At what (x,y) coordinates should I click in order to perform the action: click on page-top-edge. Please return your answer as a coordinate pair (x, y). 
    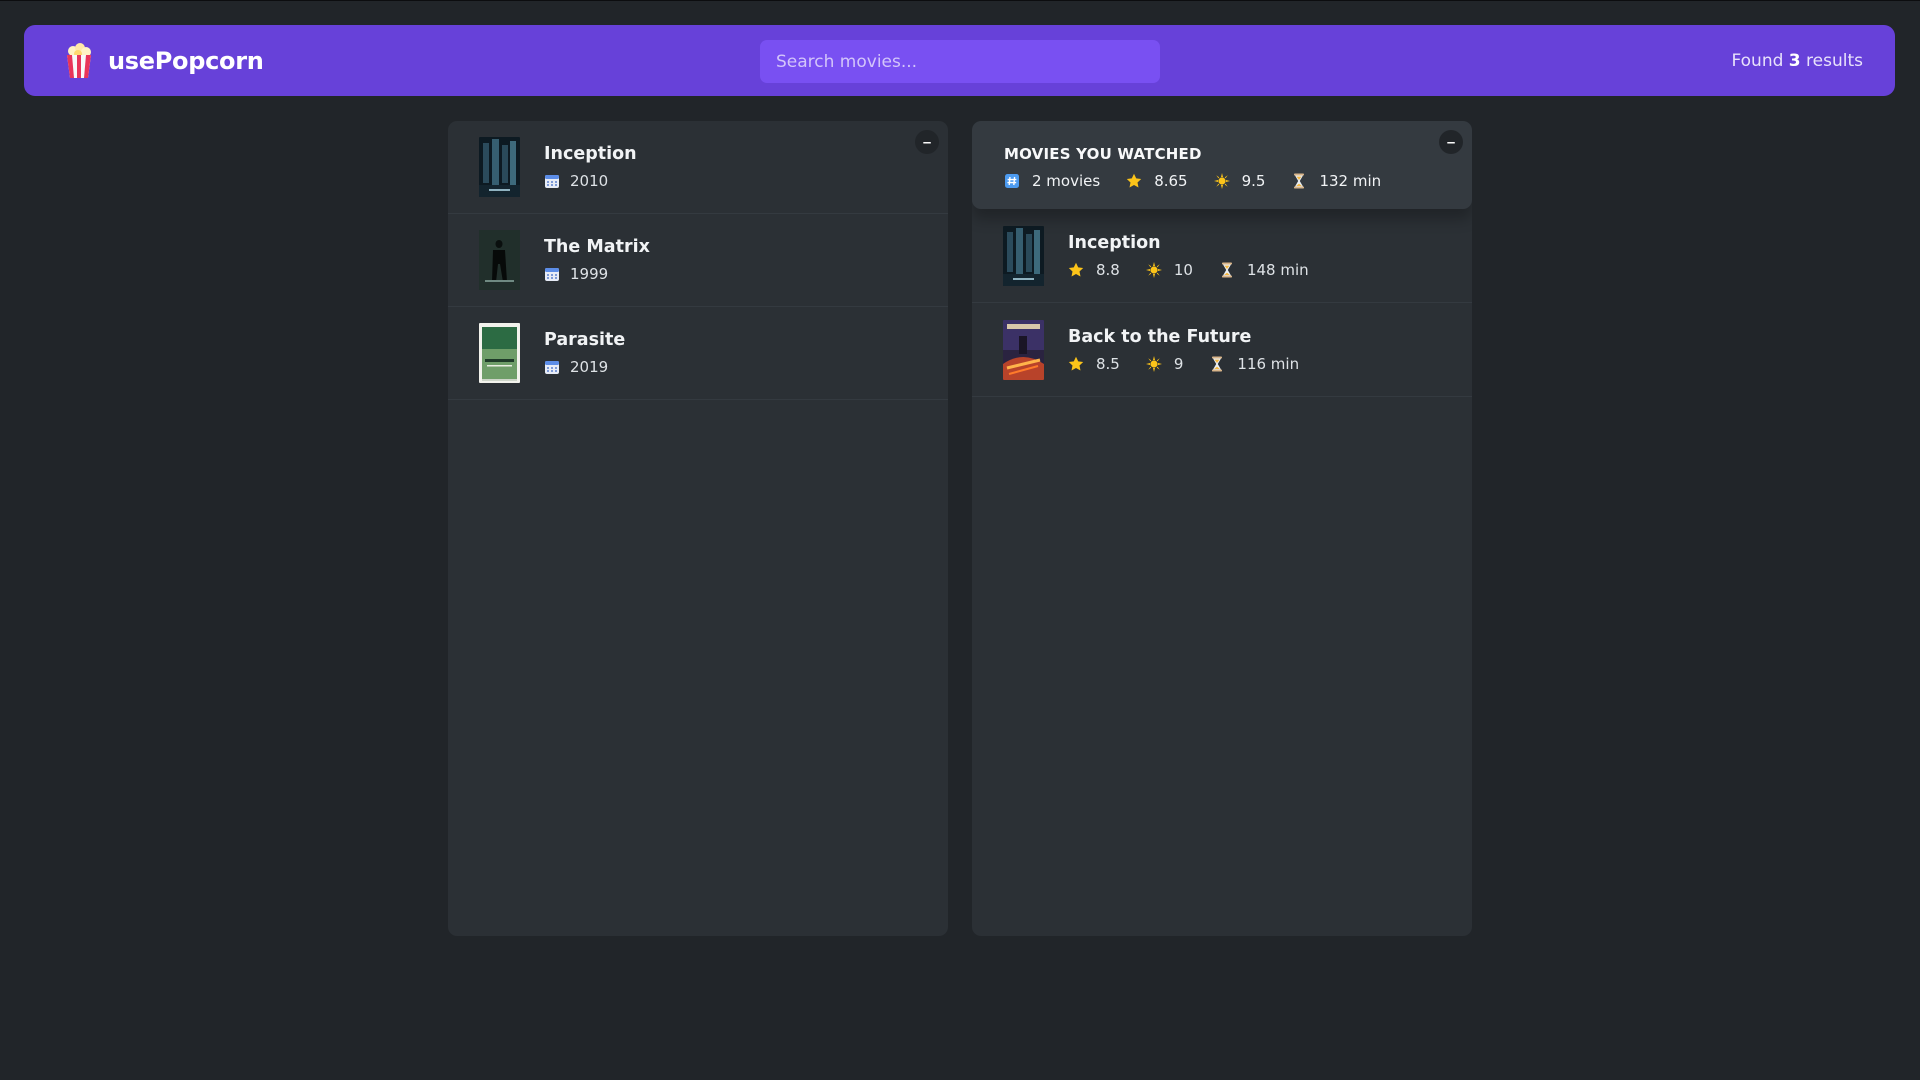
    Looking at the image, I should click on (960, 0).